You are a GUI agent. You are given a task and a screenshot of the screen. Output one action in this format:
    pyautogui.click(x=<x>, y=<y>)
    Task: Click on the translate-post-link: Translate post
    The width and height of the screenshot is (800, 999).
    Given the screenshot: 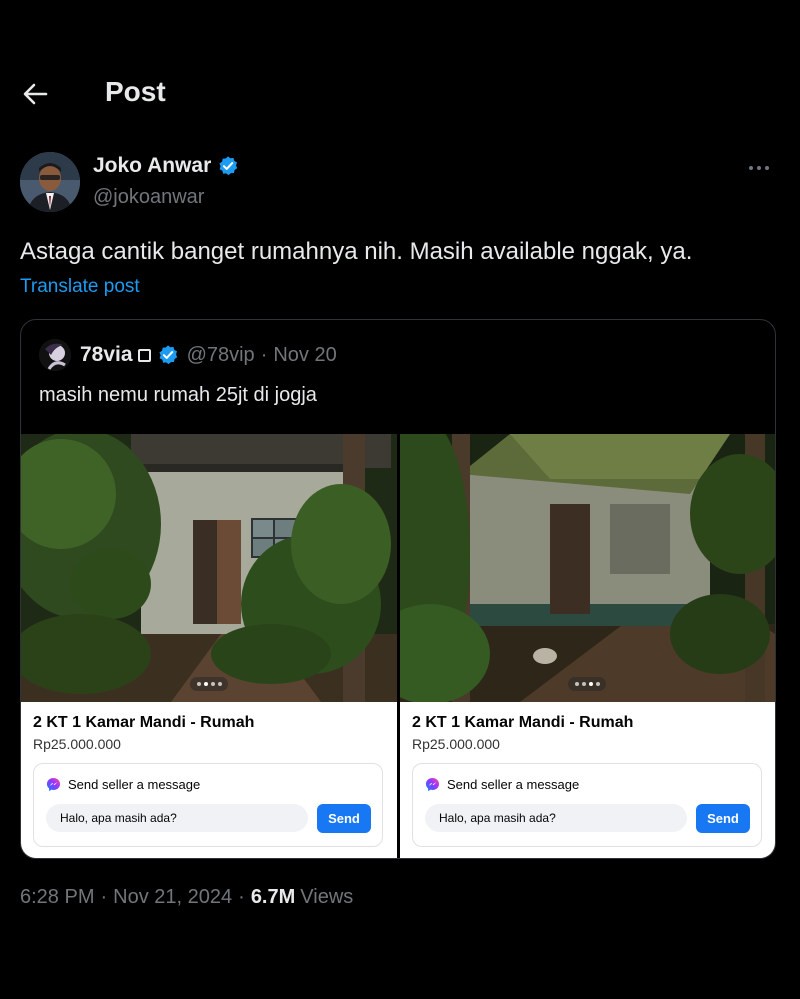 What is the action you would take?
    pyautogui.click(x=80, y=287)
    